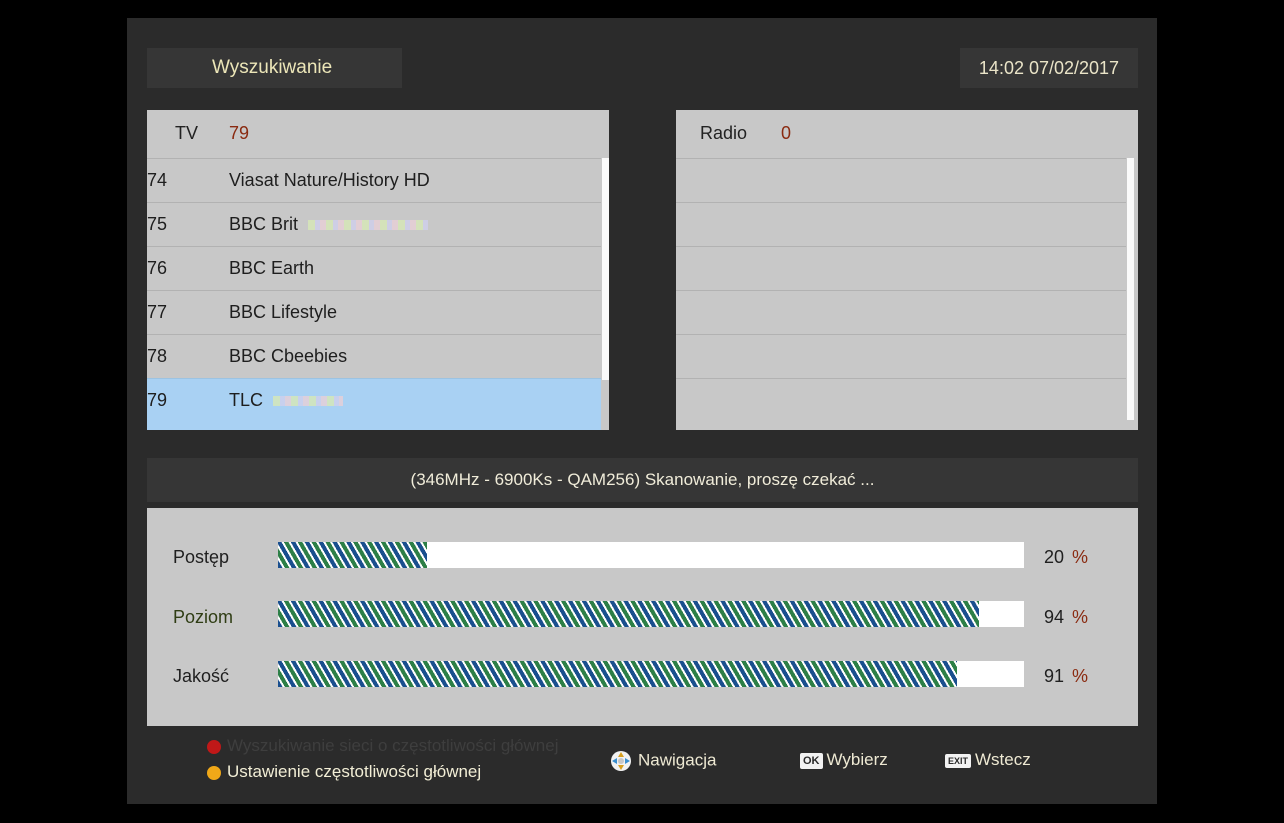 This screenshot has width=1284, height=823. I want to click on channel-row: 75 BBC Brit, so click(374, 224).